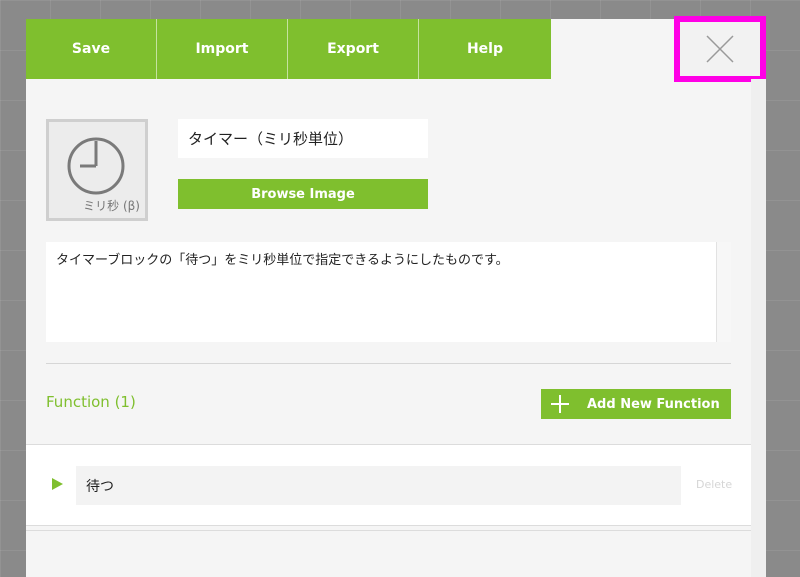 Image resolution: width=800 pixels, height=577 pixels. What do you see at coordinates (388, 363) in the screenshot?
I see `section-divider` at bounding box center [388, 363].